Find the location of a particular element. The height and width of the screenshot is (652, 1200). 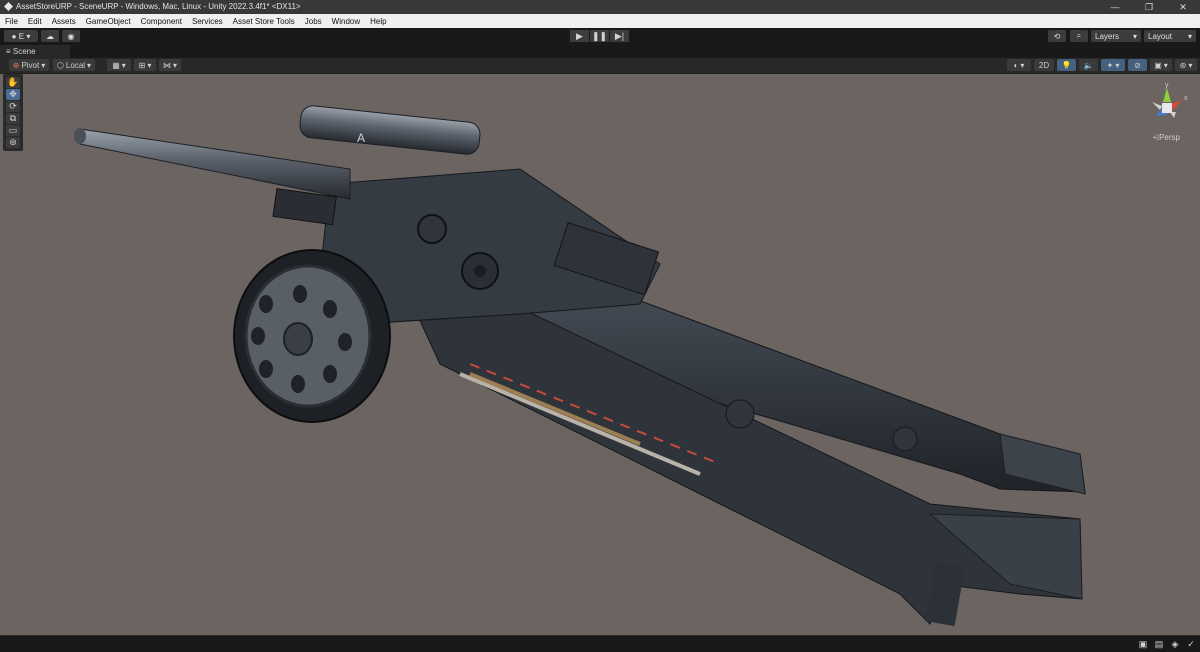

search-icon: ⌕ is located at coordinates (1079, 35).